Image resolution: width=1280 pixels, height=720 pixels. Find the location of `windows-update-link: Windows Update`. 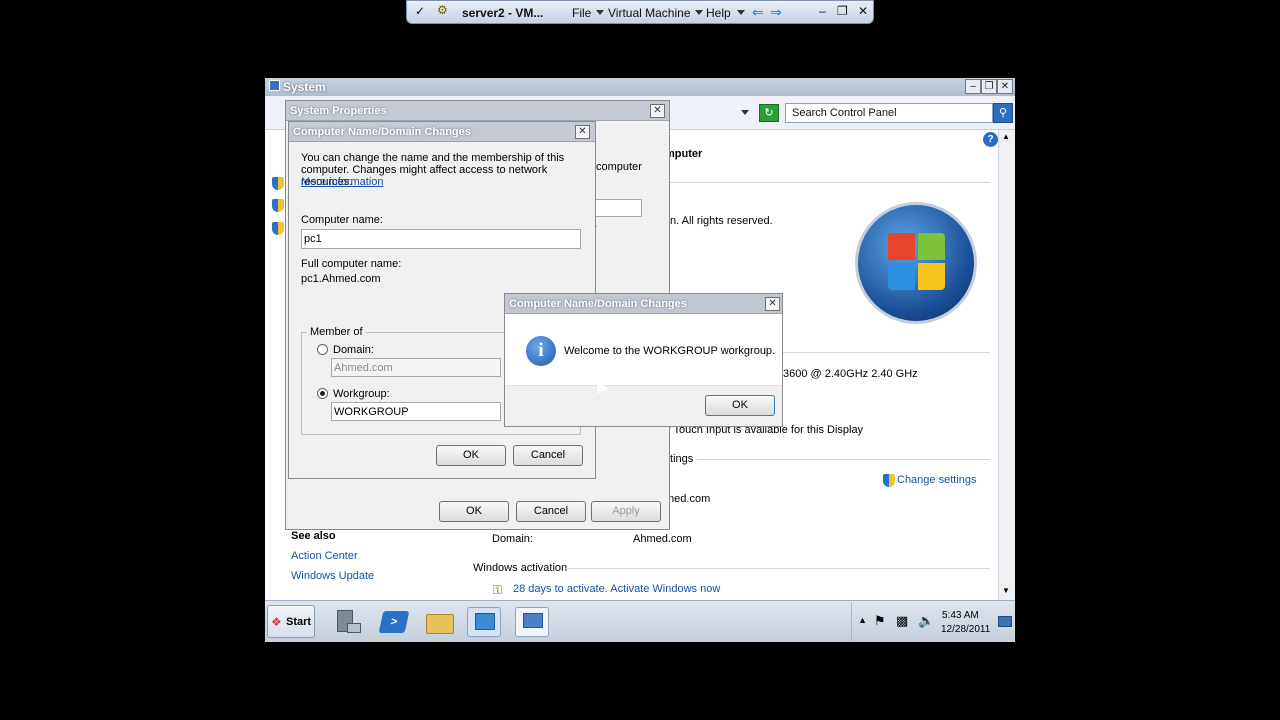

windows-update-link: Windows Update is located at coordinates (332, 576).